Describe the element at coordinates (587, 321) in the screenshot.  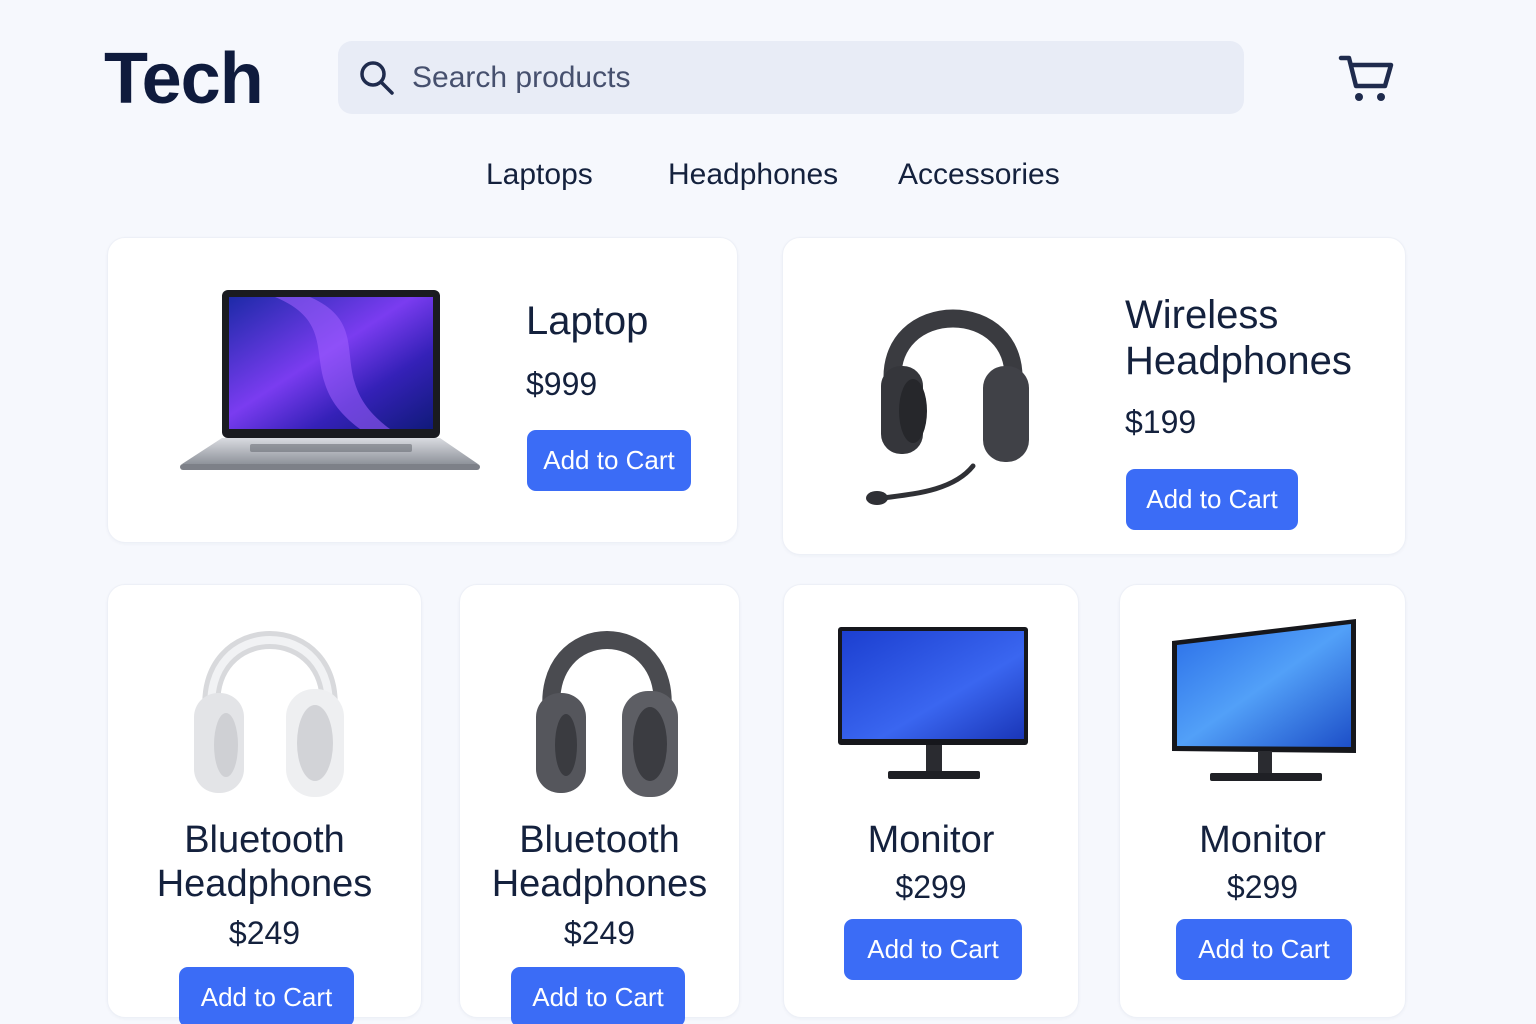
I see `product-name: Laptop` at that location.